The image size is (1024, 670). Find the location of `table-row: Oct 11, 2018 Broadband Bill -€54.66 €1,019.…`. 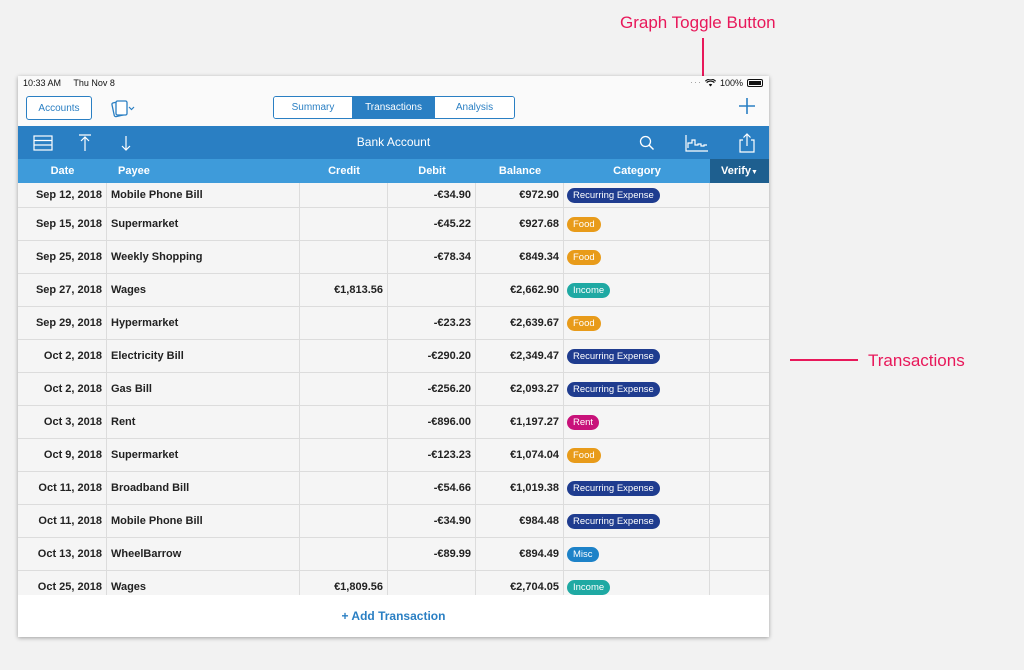

table-row: Oct 11, 2018 Broadband Bill -€54.66 €1,019.… is located at coordinates (393, 488).